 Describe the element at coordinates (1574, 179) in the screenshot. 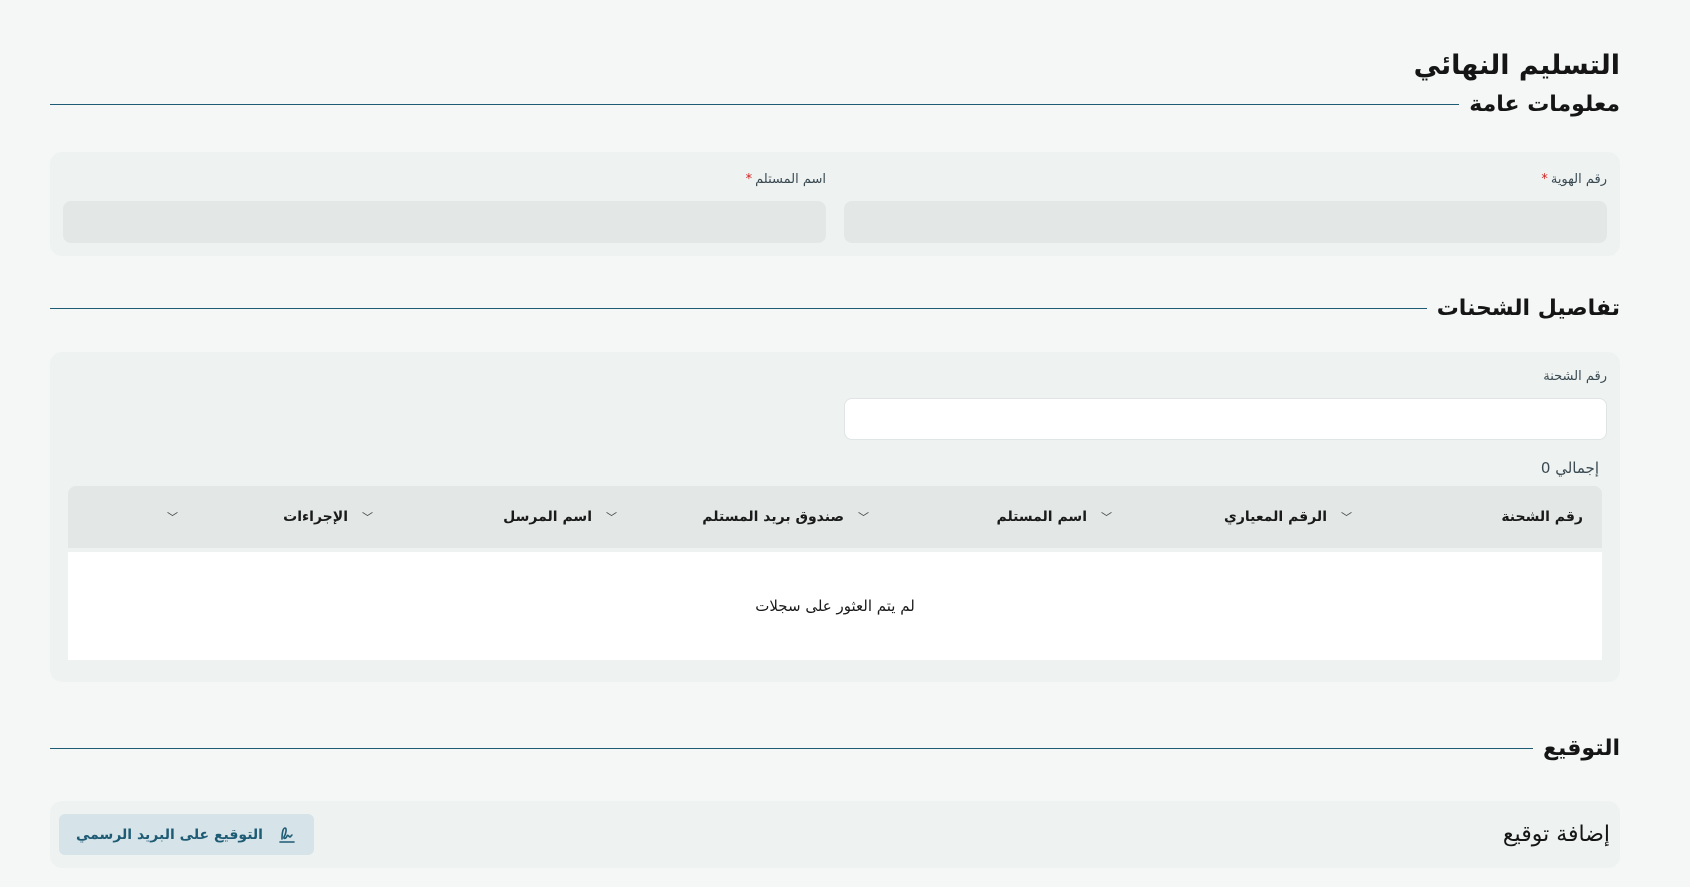

I see `id-number-label: رقم الهوية*` at that location.